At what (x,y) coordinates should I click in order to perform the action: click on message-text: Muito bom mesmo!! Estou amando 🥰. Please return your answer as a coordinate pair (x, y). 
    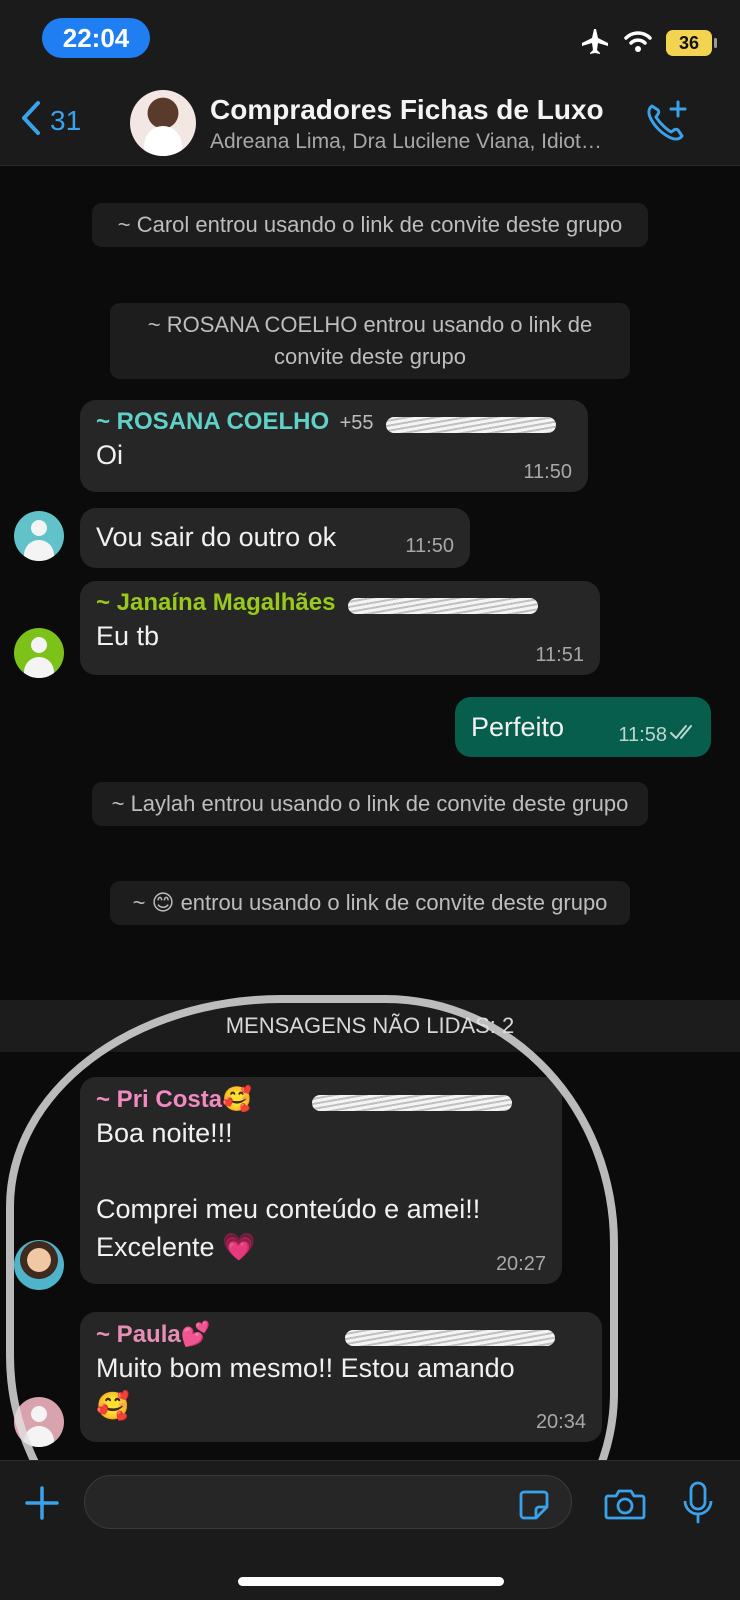
    Looking at the image, I should click on (305, 1387).